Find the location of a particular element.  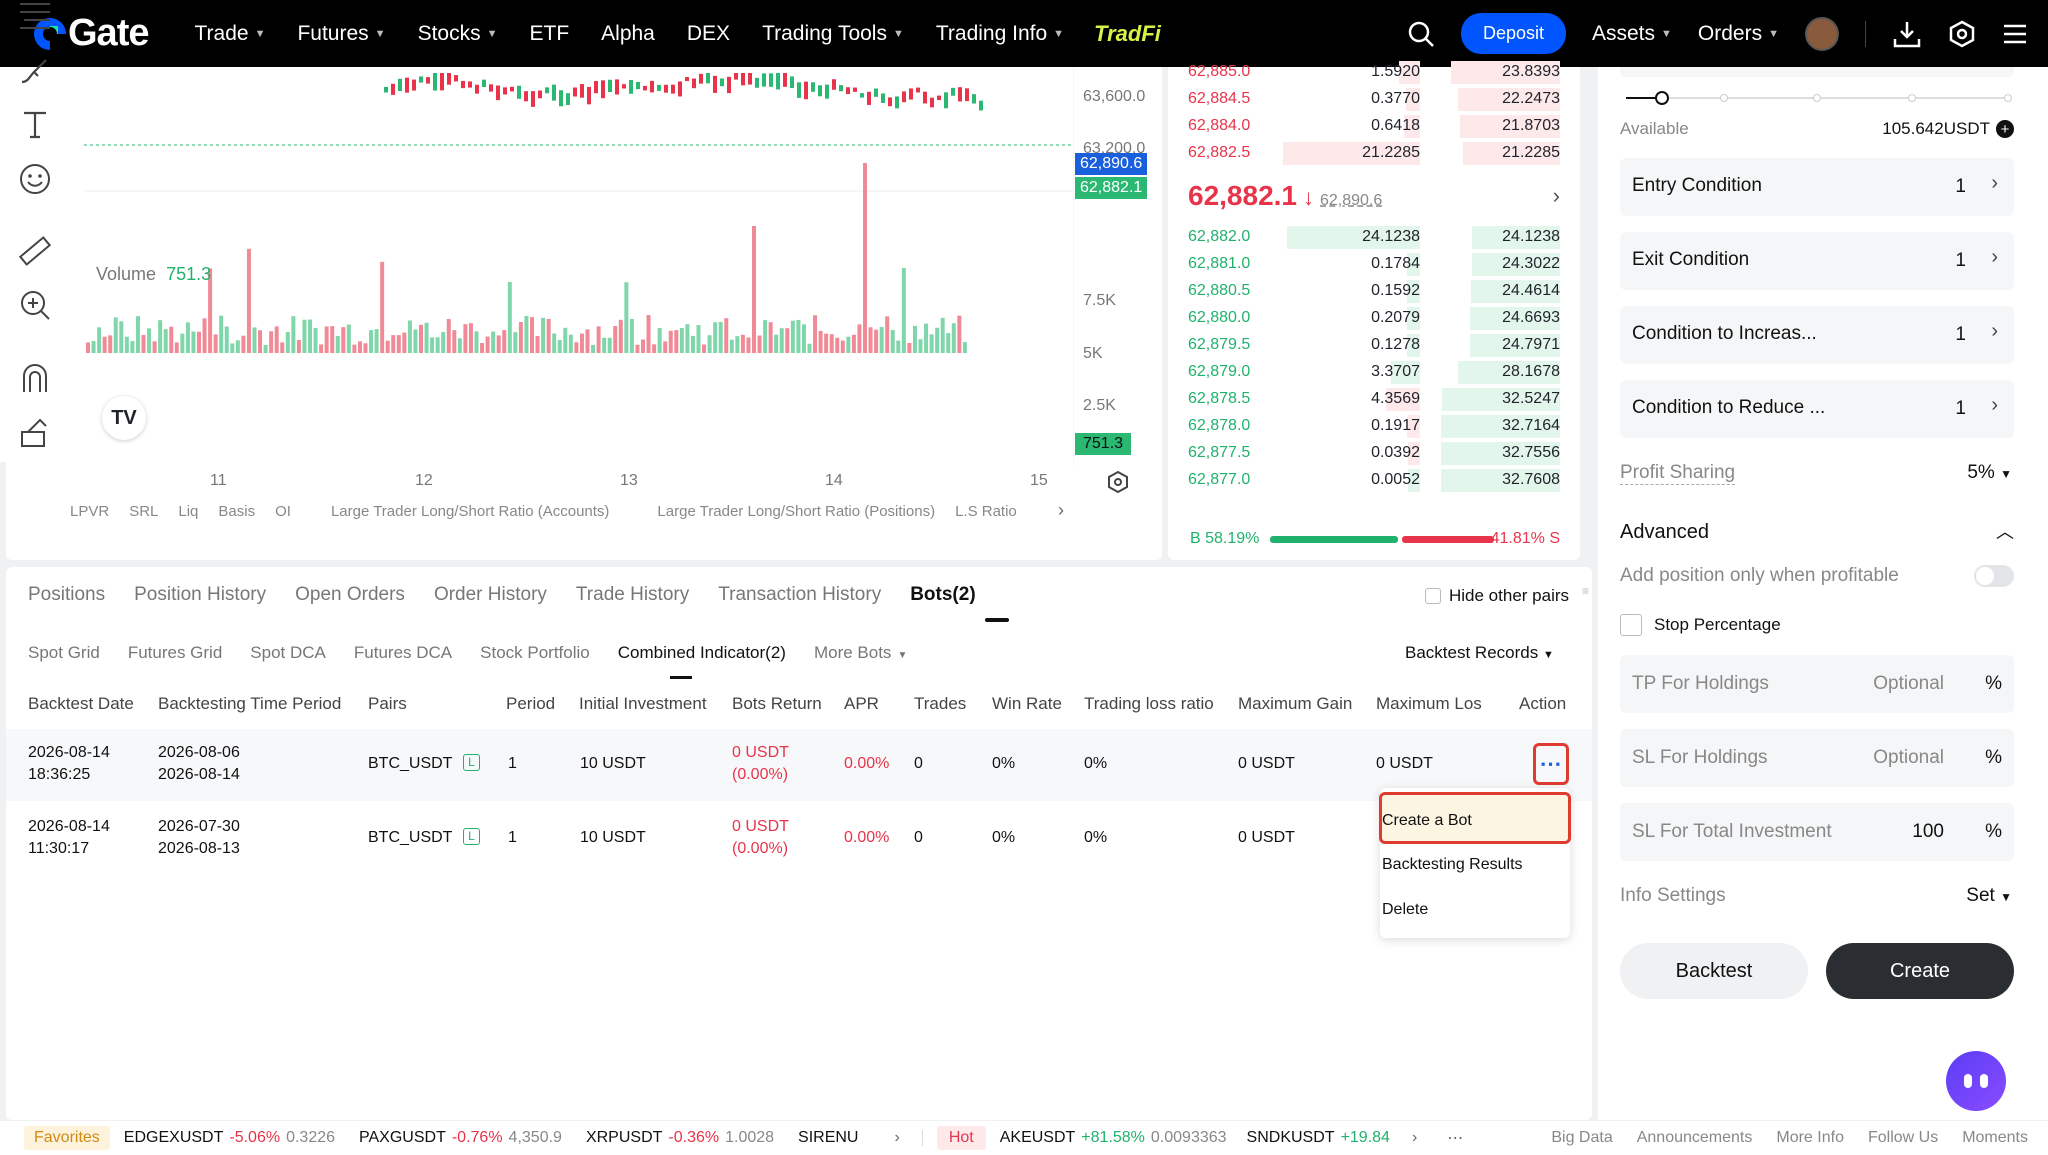

bid-row: 62,880.0 0.2079 24.6693 is located at coordinates (1374, 318).